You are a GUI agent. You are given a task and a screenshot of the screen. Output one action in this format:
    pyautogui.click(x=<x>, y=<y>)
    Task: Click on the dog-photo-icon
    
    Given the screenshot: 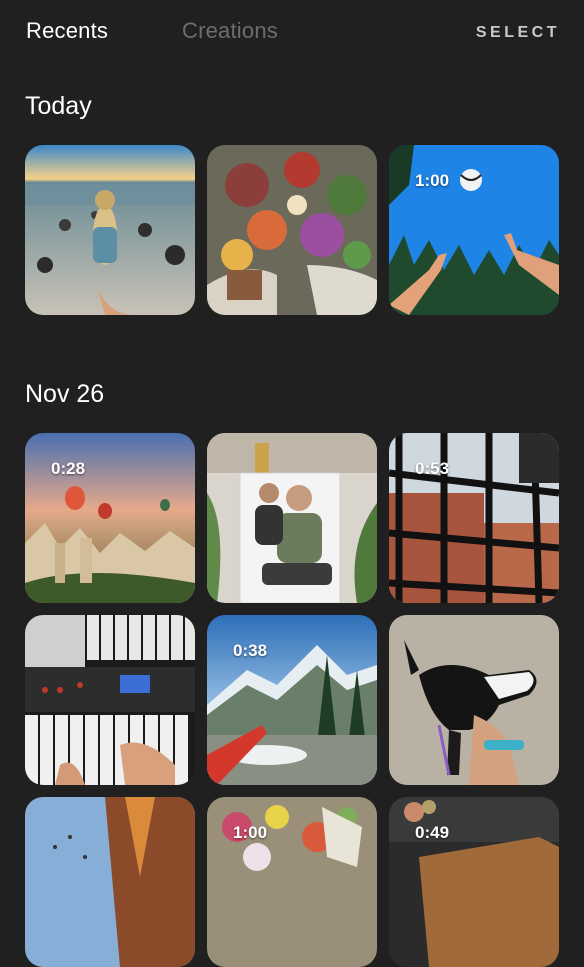 What is the action you would take?
    pyautogui.click(x=474, y=700)
    